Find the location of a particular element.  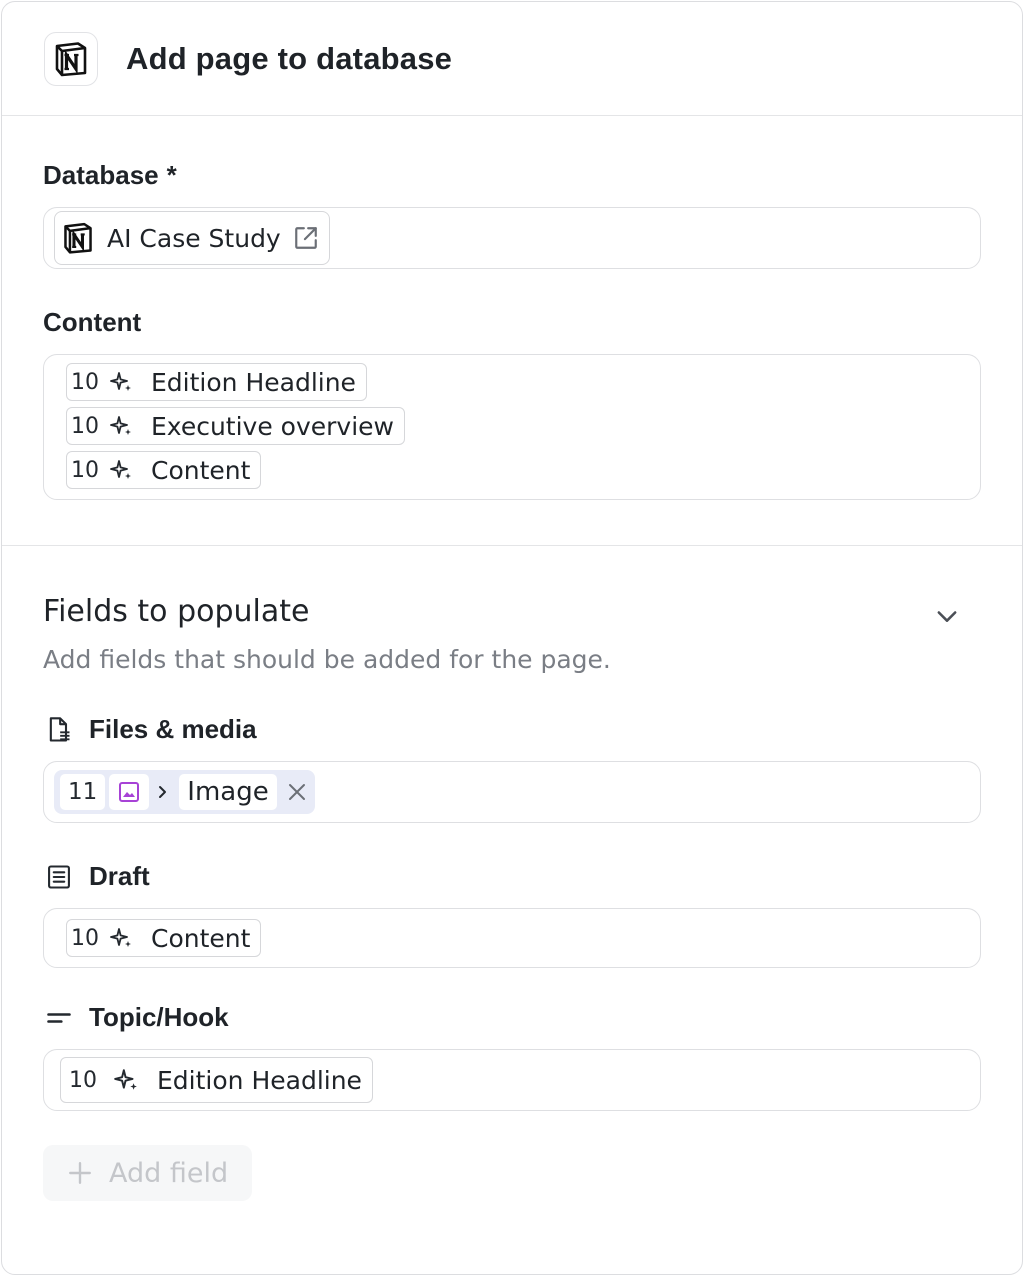

document-icon is located at coordinates (59, 876).